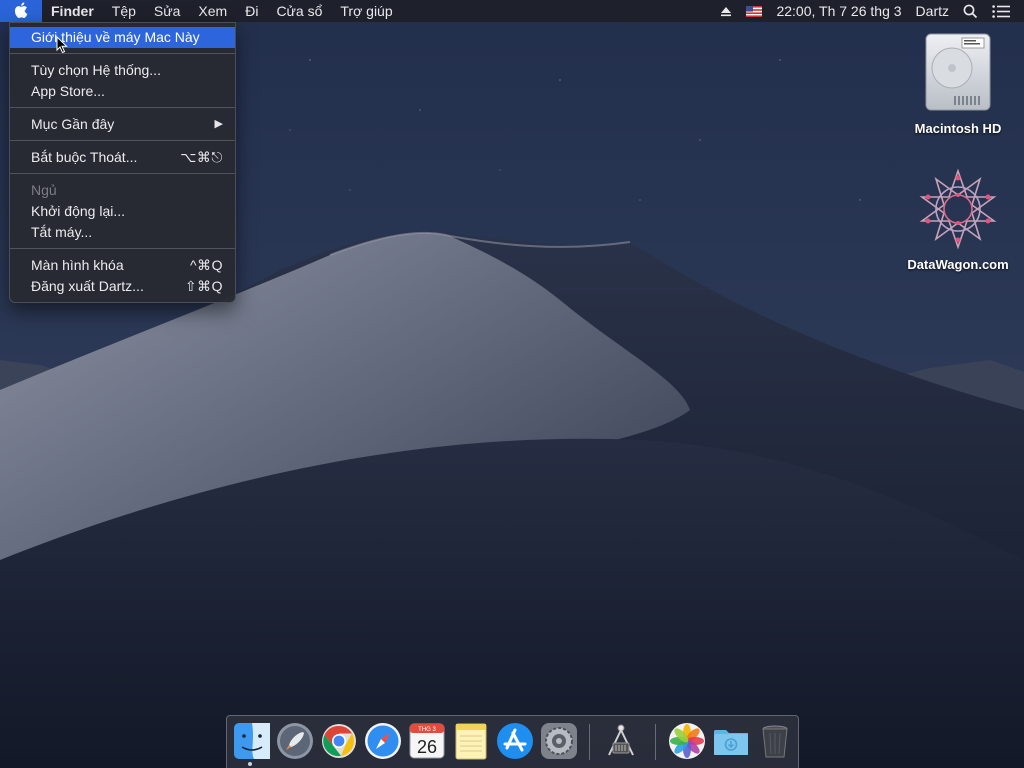 The height and width of the screenshot is (768, 1024). What do you see at coordinates (124, 11) in the screenshot?
I see `menu-file: Tệp` at bounding box center [124, 11].